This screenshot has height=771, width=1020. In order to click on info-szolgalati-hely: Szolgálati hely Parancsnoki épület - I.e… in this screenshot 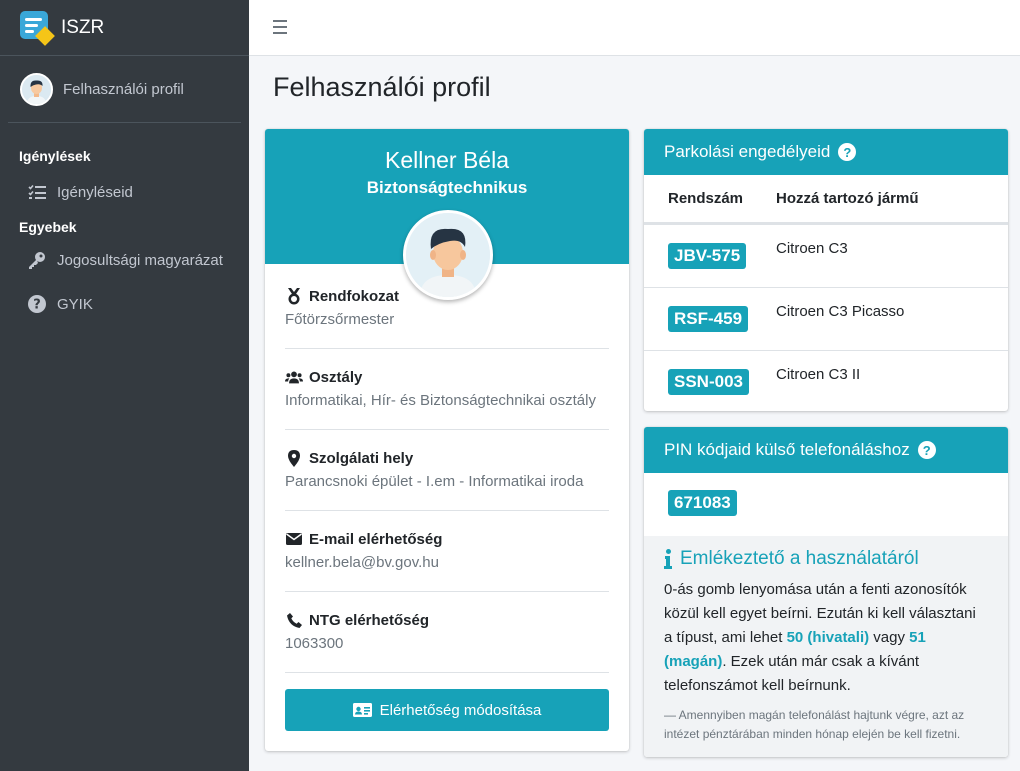, I will do `click(447, 469)`.